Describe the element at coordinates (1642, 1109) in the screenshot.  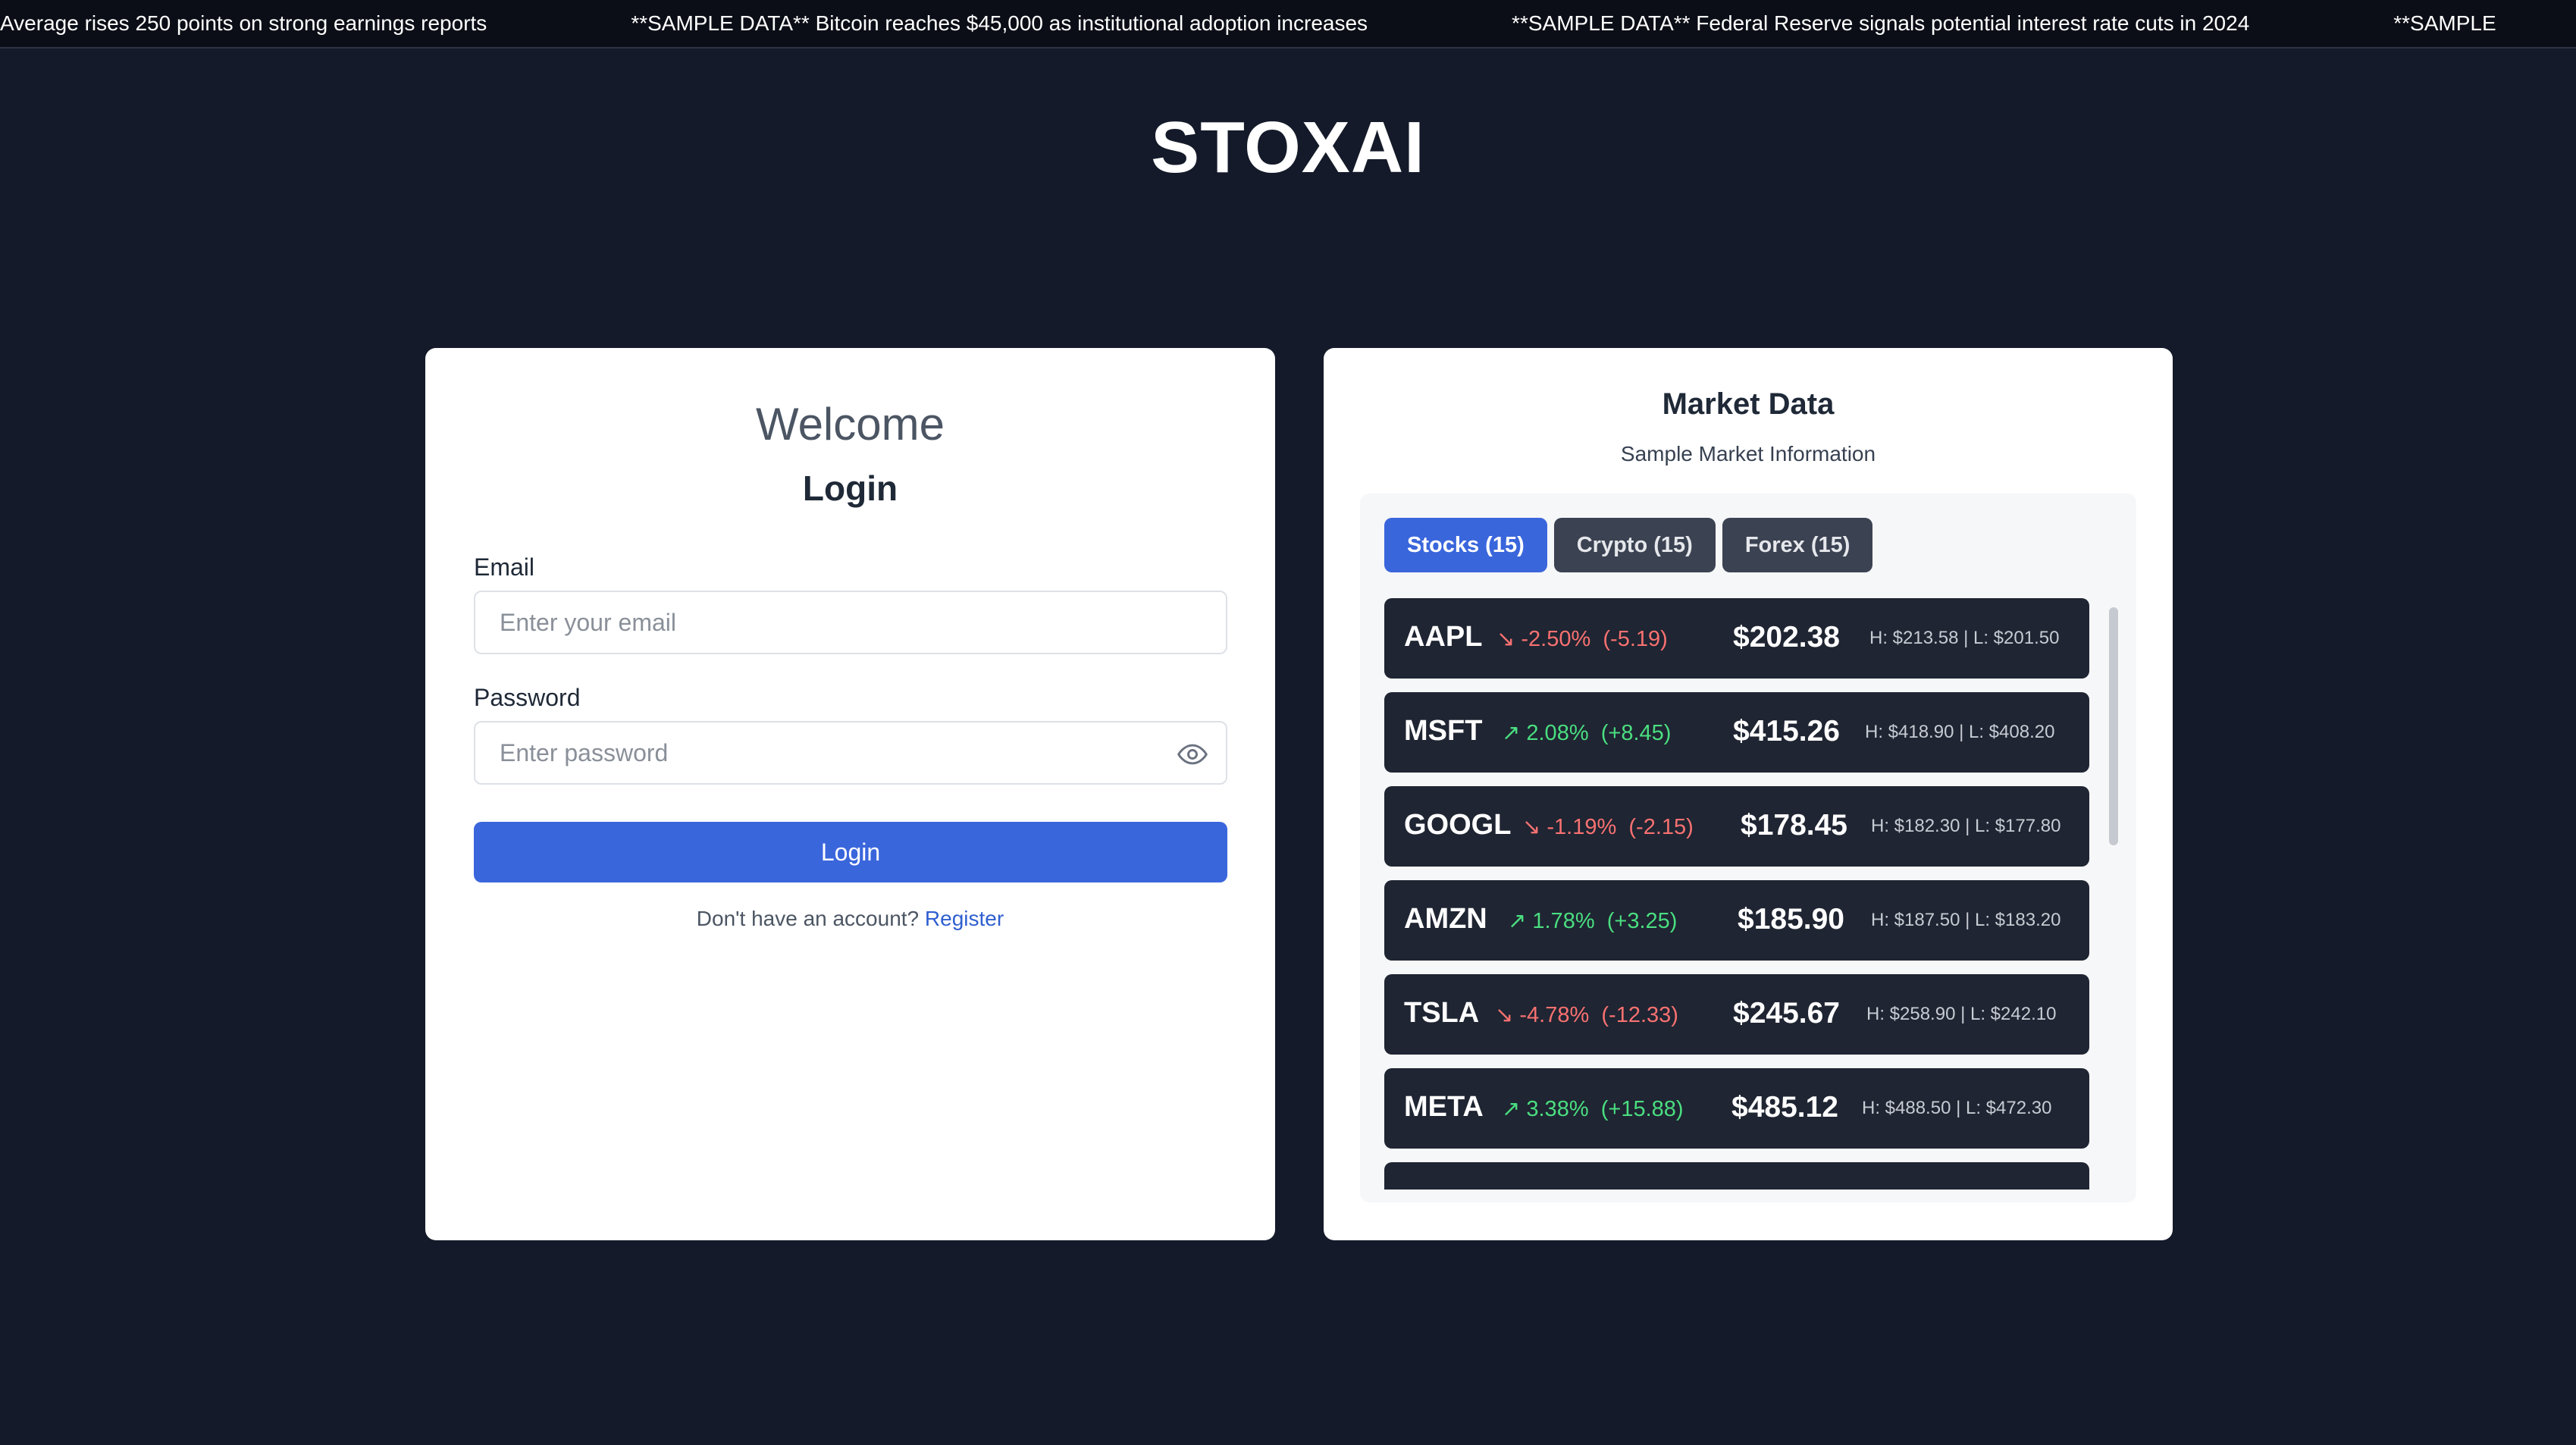
I see `row-change-amount: (+15.88)` at that location.